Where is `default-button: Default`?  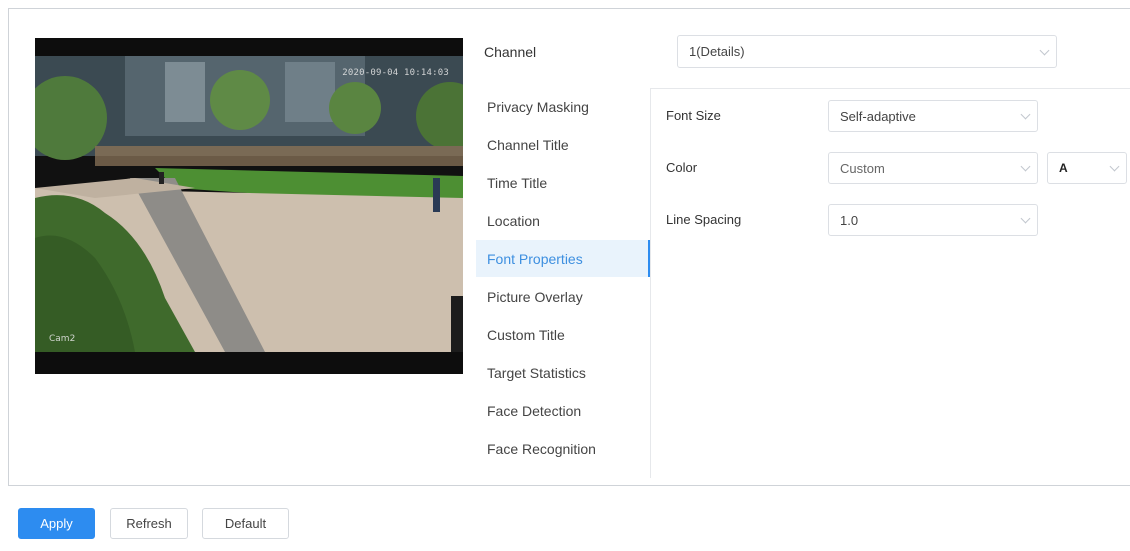 default-button: Default is located at coordinates (245, 523).